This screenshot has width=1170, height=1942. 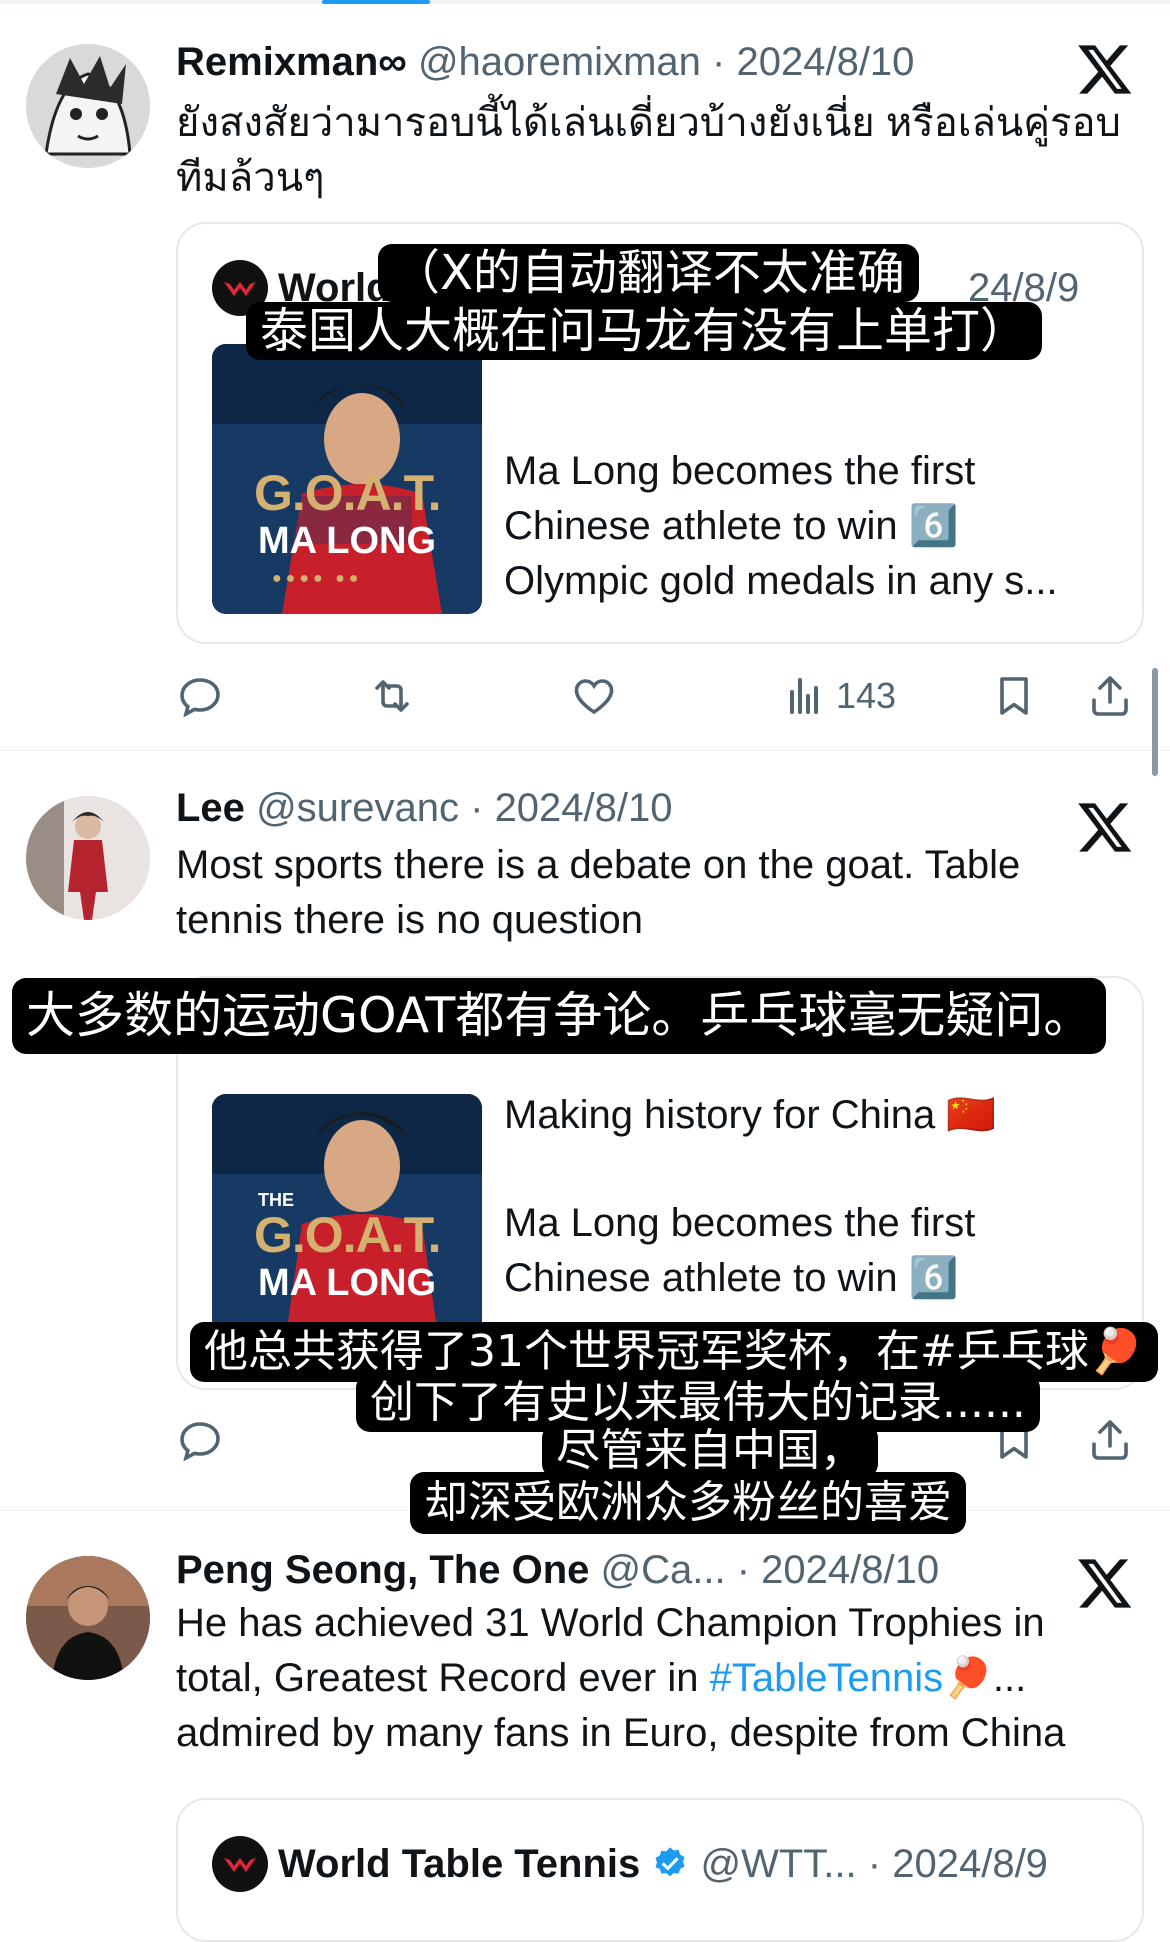 I want to click on quoted-text-line1: Making history for China 🇨🇳, so click(x=750, y=1115).